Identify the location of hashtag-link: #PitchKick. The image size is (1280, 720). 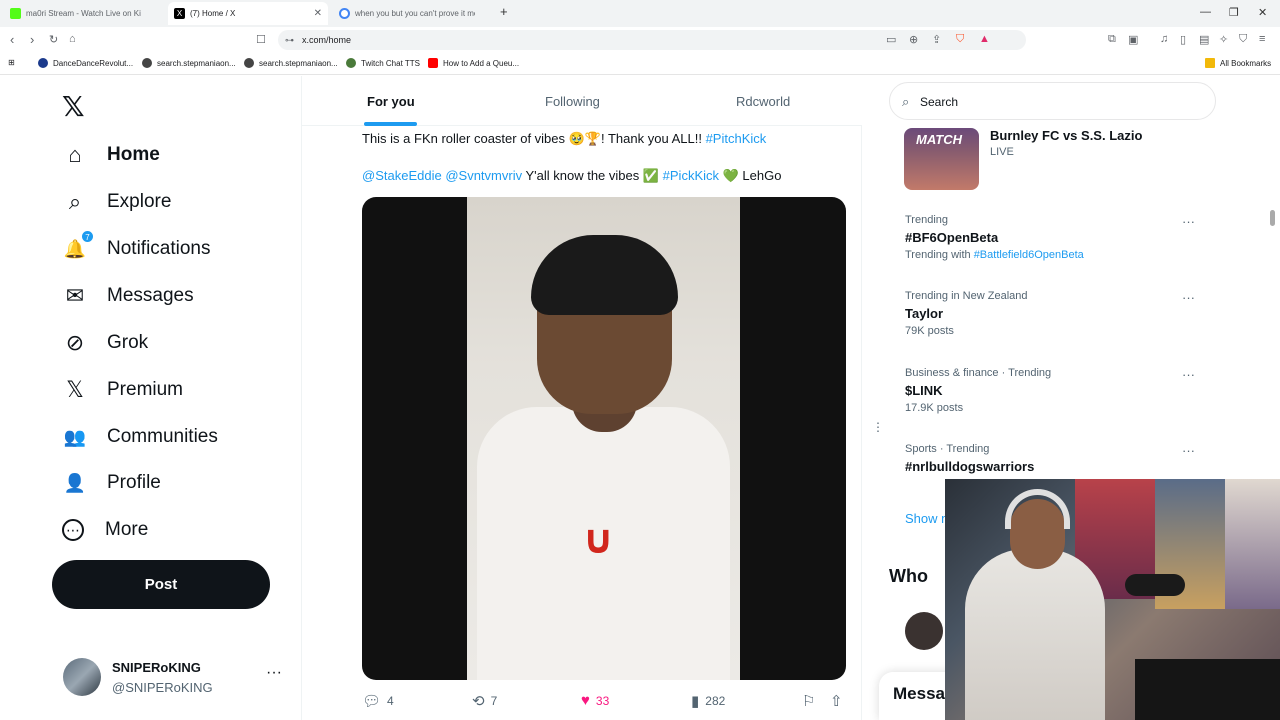
(736, 138).